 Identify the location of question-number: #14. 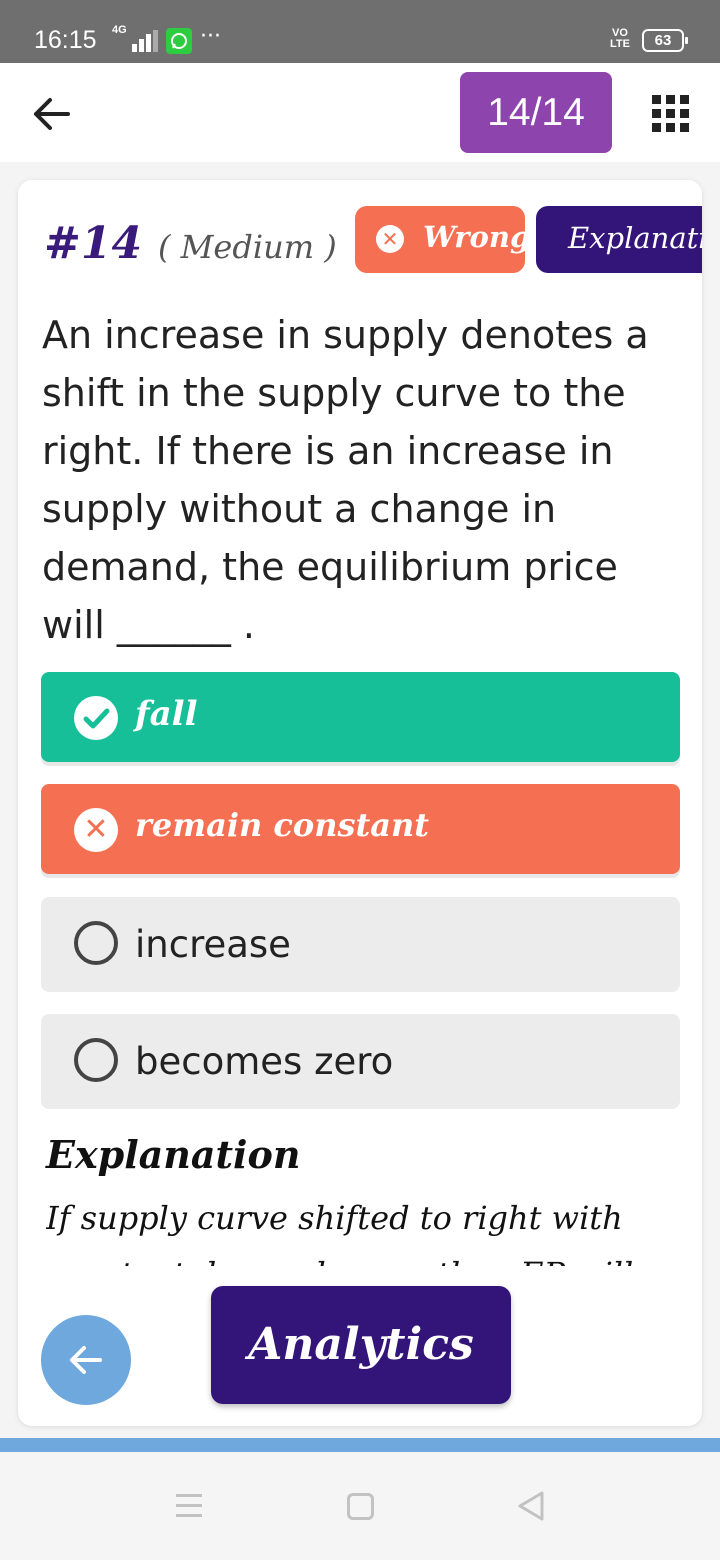
(93, 243).